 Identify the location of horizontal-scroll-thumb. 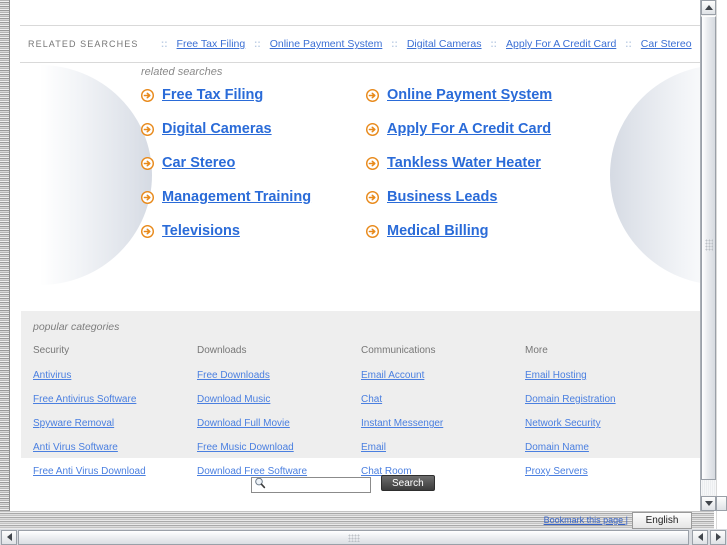
(353, 537).